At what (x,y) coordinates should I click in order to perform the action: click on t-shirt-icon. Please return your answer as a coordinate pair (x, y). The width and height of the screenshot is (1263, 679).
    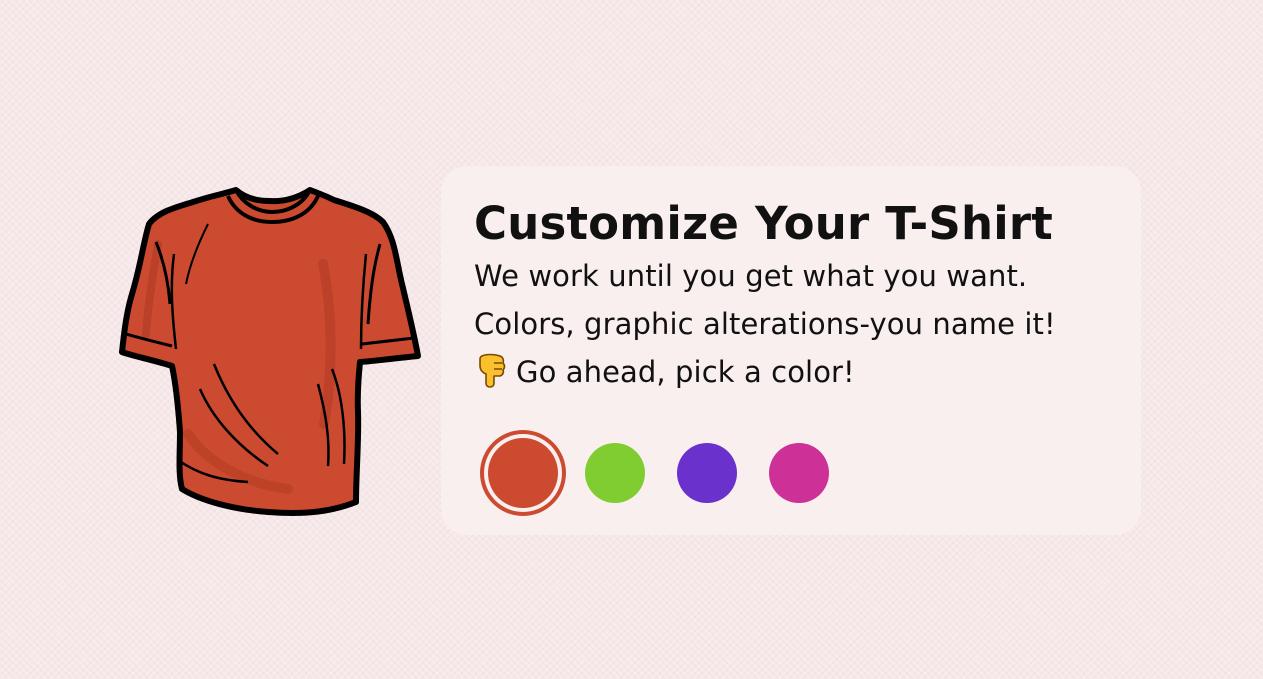
    Looking at the image, I should click on (270, 351).